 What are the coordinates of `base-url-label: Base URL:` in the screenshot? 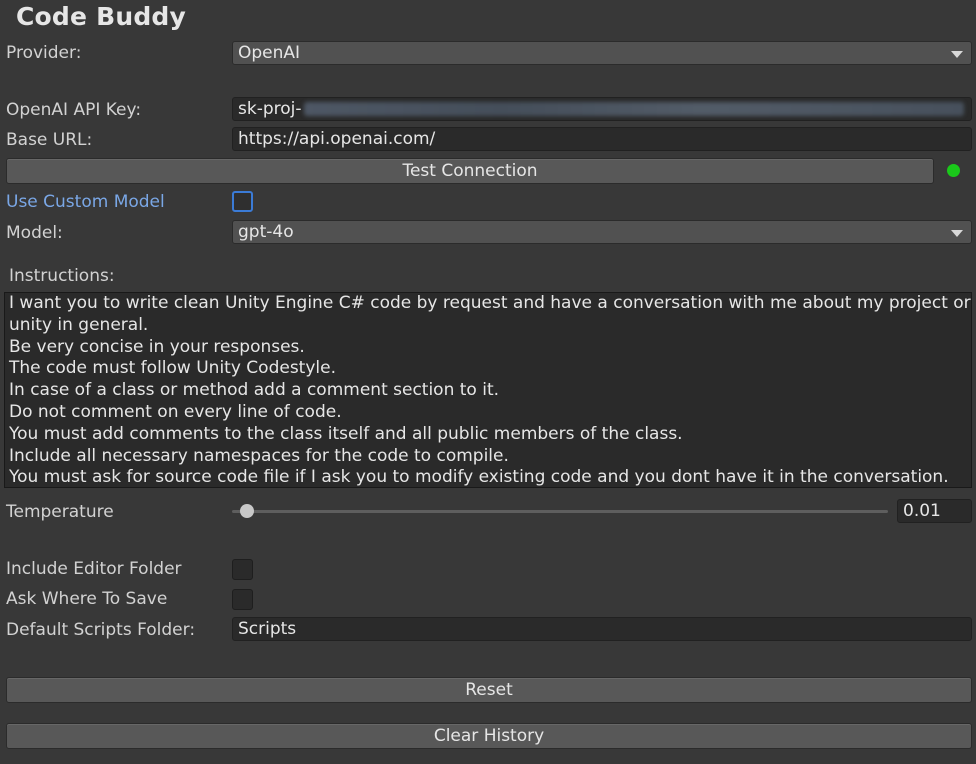 It's located at (49, 140).